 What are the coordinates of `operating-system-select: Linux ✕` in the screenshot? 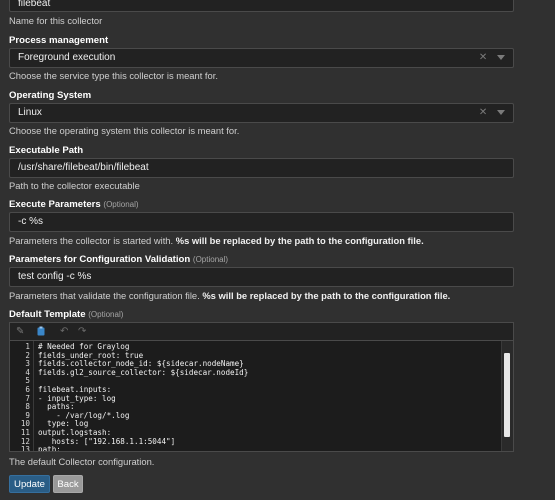 It's located at (261, 113).